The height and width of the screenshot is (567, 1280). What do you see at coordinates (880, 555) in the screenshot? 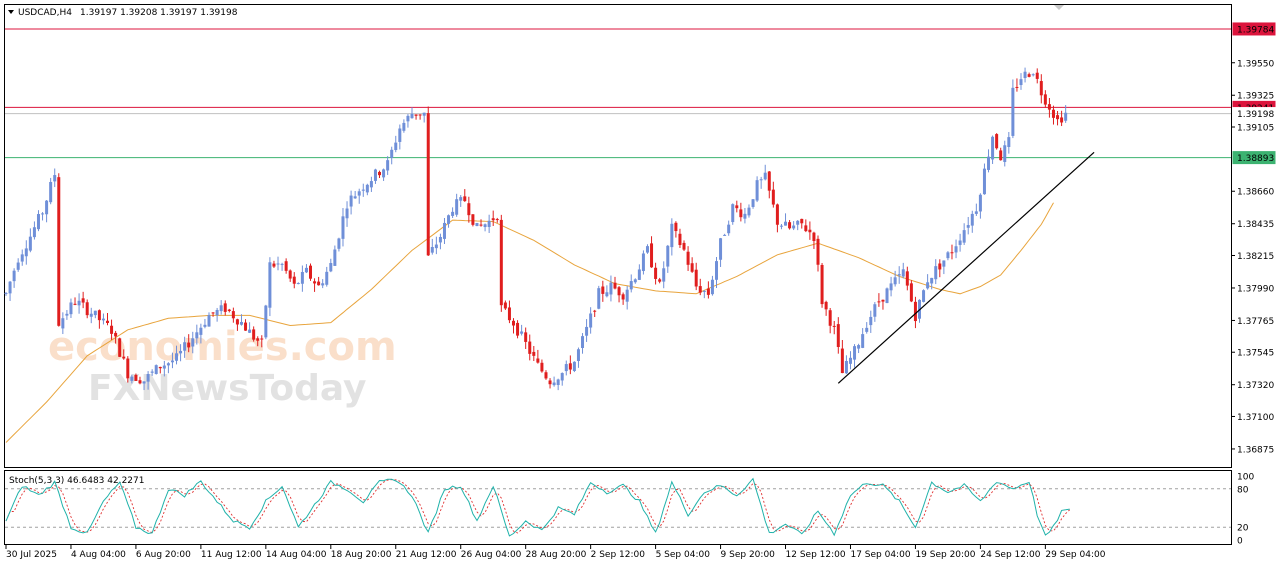
I see `x-tick-label: 17 Sep 04:00` at bounding box center [880, 555].